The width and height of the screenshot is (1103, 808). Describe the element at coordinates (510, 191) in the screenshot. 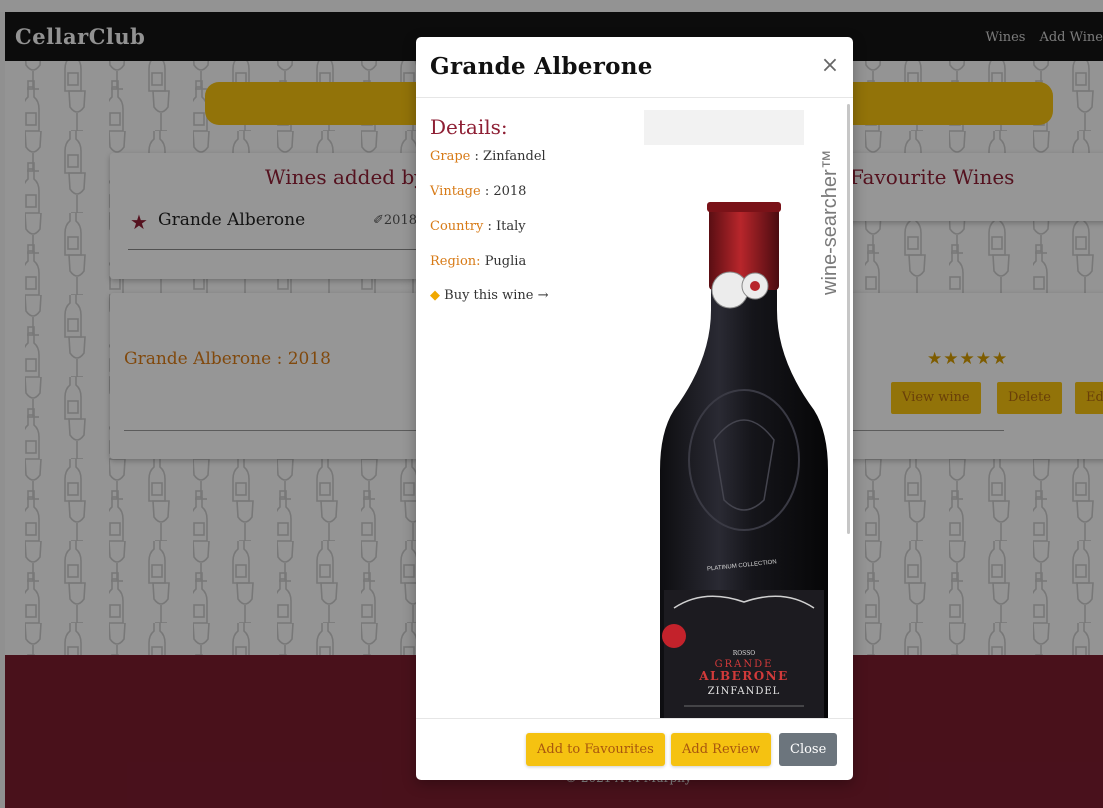

I see `detail-value: 2018` at that location.